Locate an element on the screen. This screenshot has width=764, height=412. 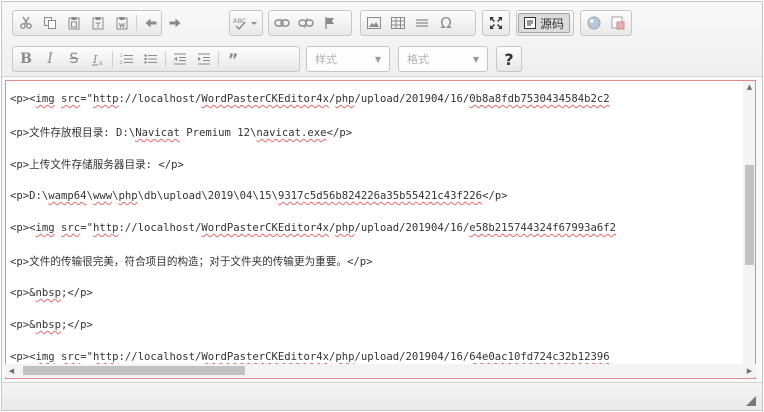
vertical-scrollbar: ▲ ▼ is located at coordinates (749, 229).